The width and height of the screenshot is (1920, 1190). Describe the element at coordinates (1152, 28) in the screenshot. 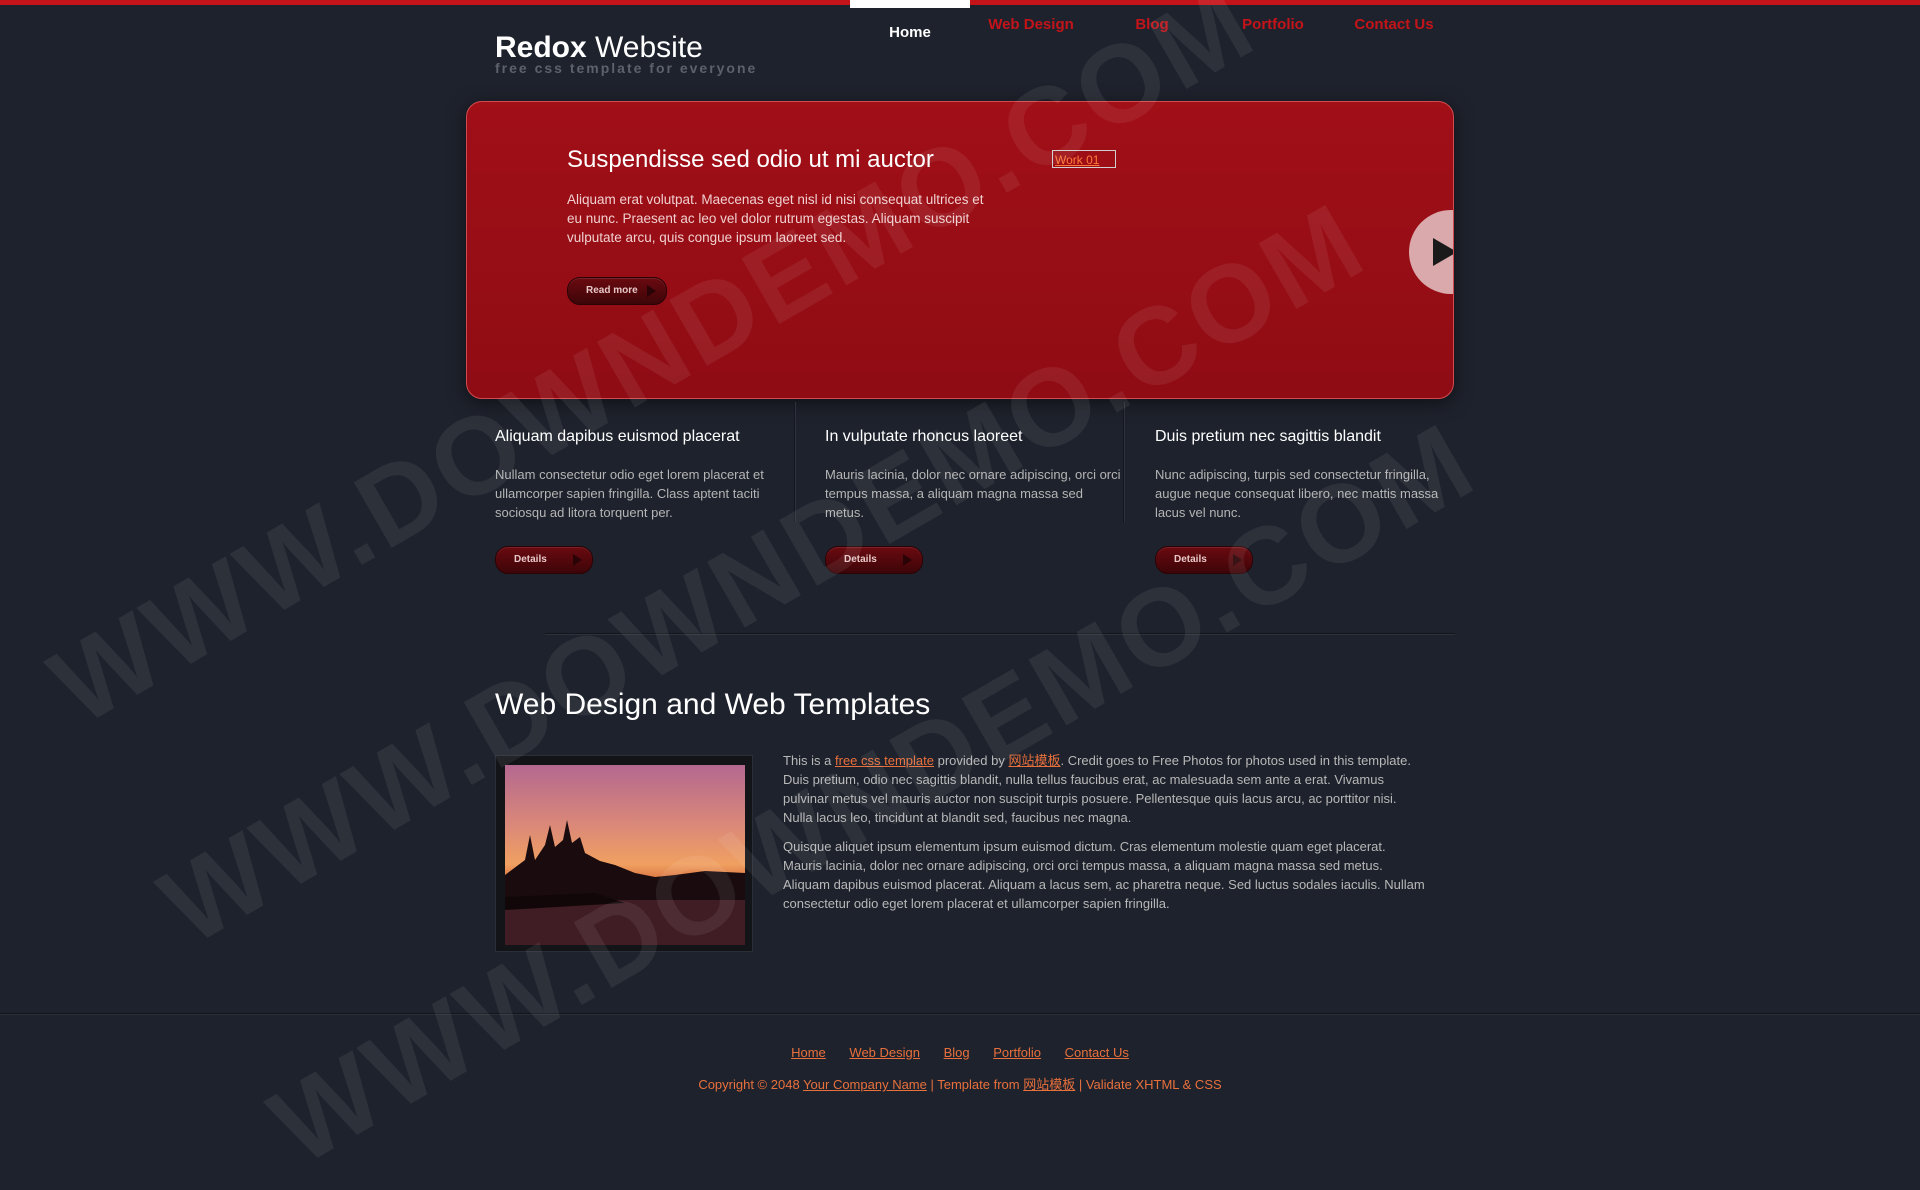

I see `nav-blog: Blog` at that location.